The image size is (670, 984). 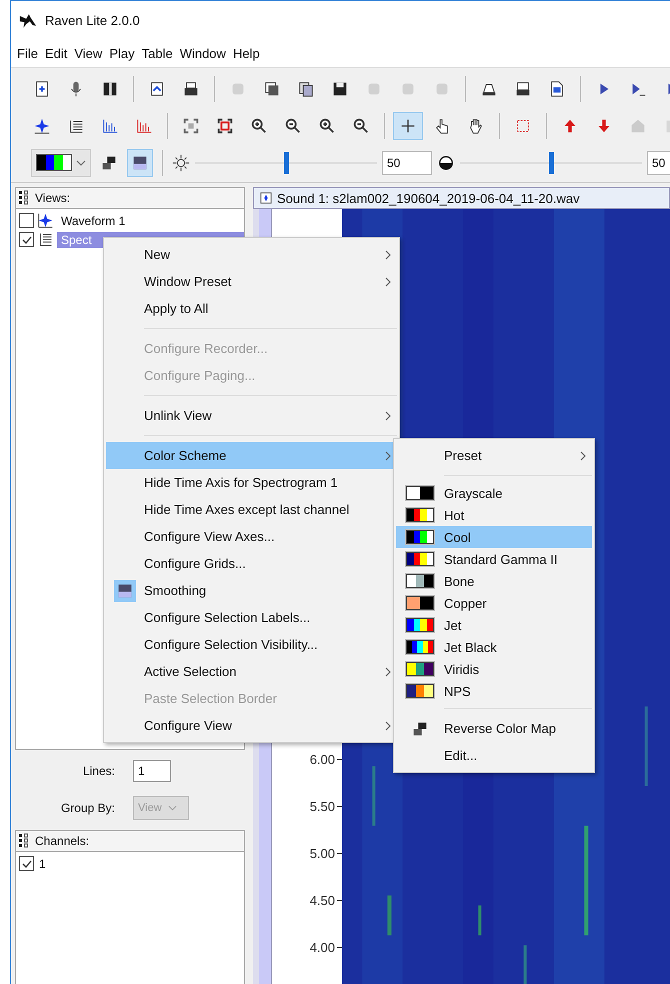 What do you see at coordinates (52, 198) in the screenshot?
I see `panel-title: Views:` at bounding box center [52, 198].